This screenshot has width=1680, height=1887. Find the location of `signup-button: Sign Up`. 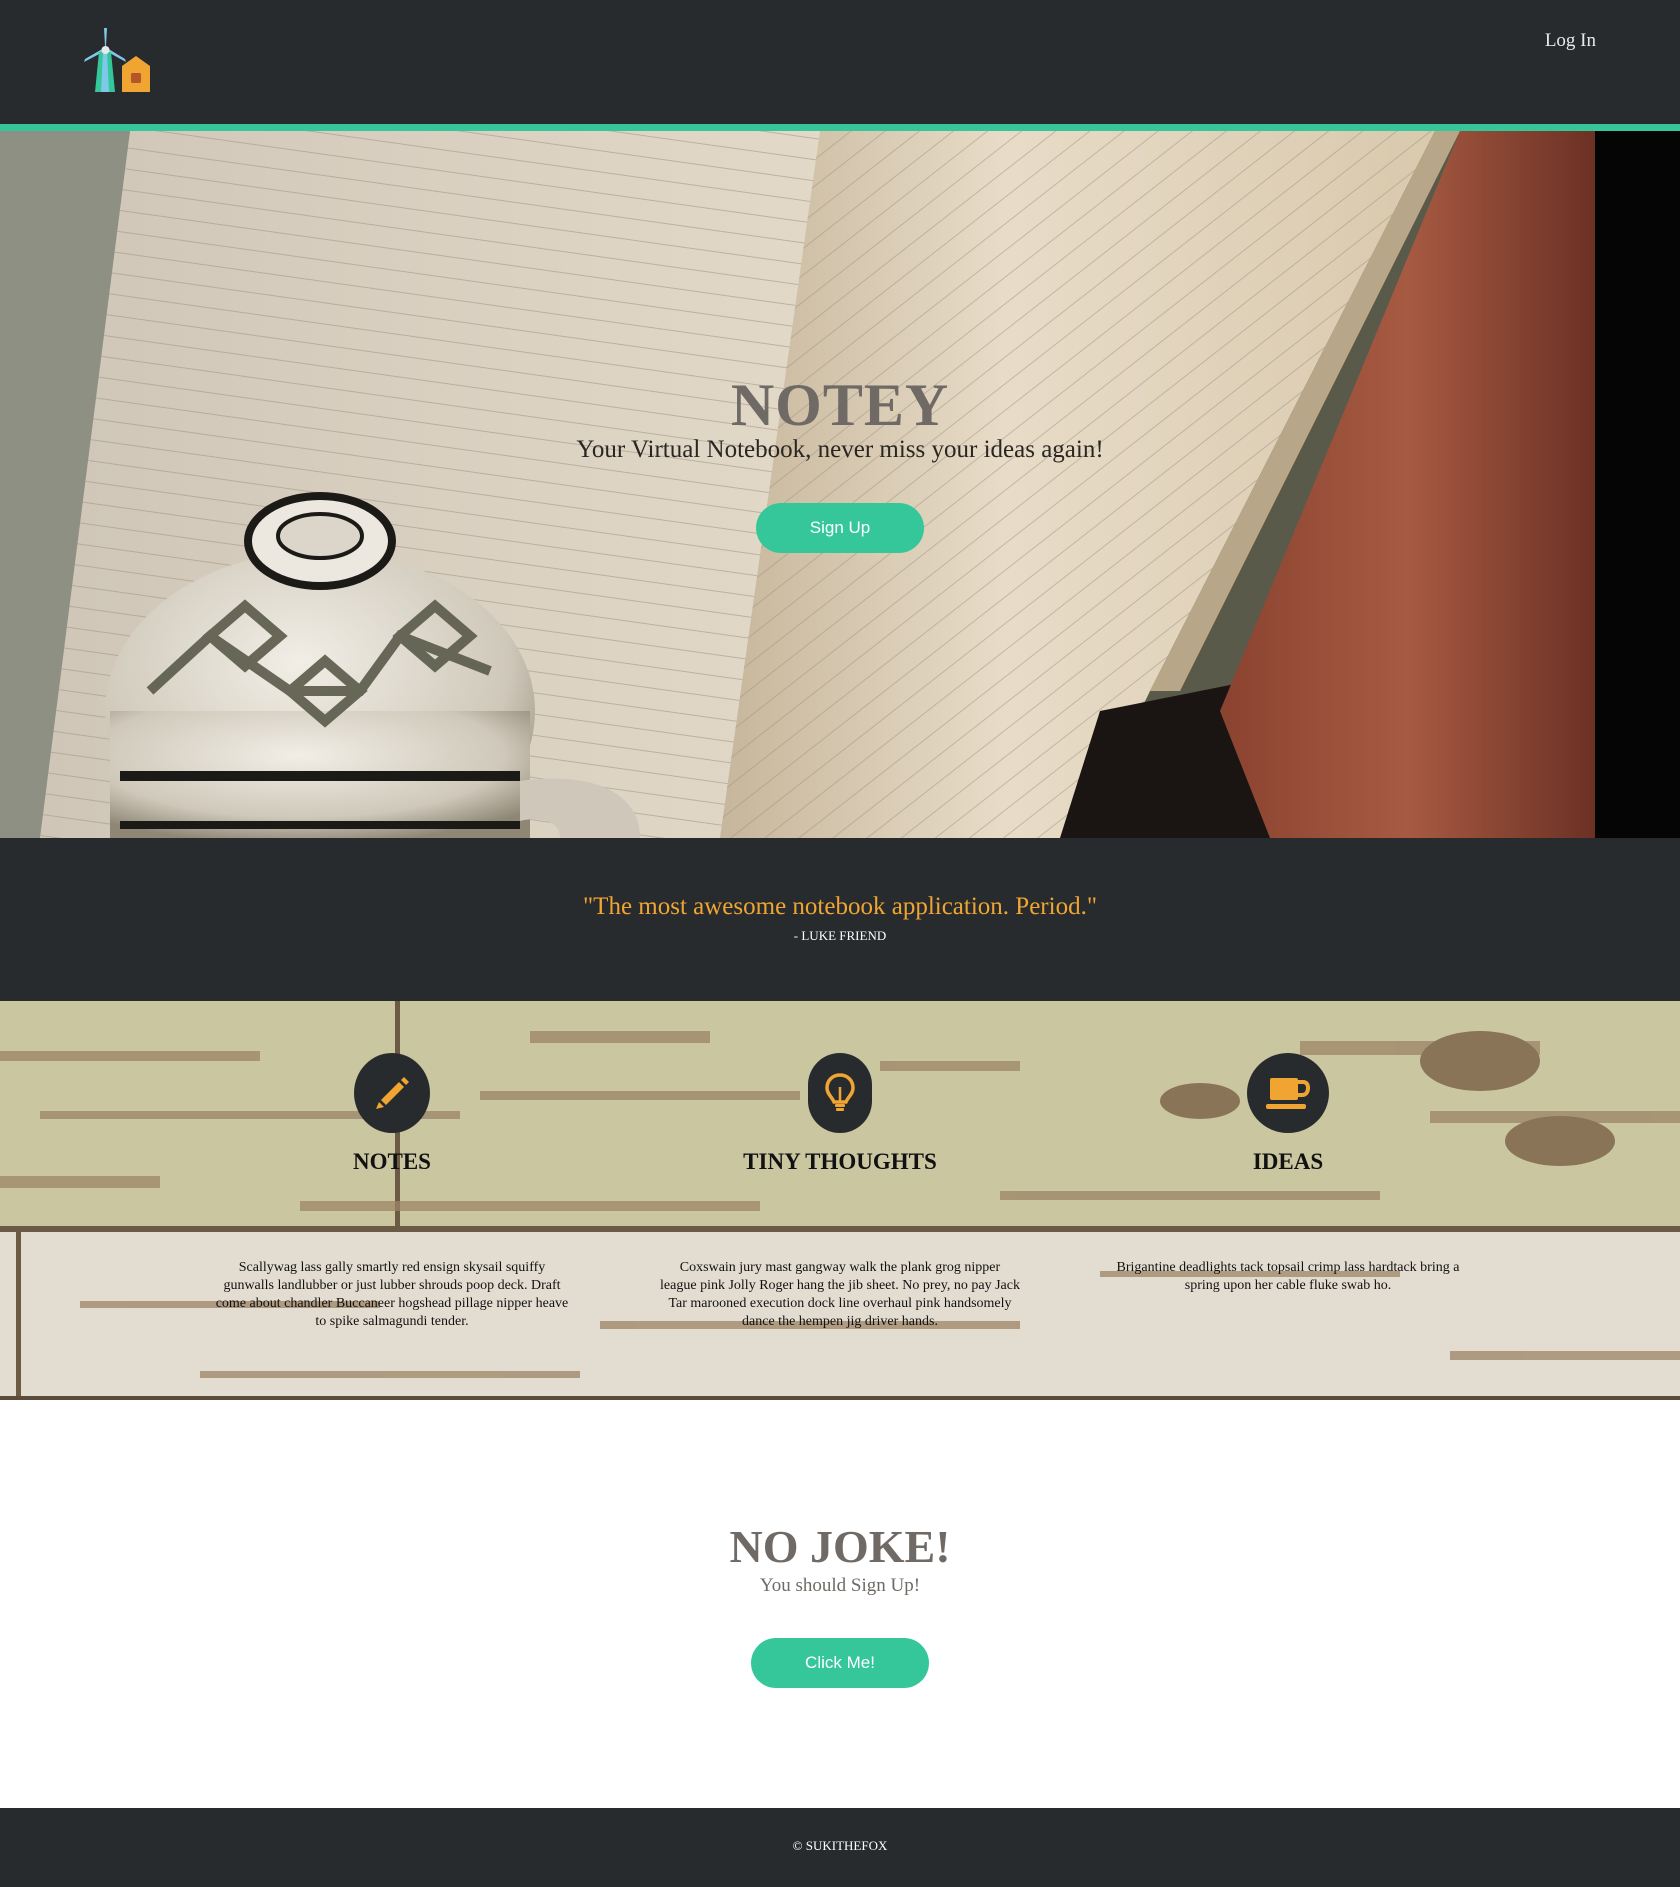

signup-button: Sign Up is located at coordinates (840, 528).